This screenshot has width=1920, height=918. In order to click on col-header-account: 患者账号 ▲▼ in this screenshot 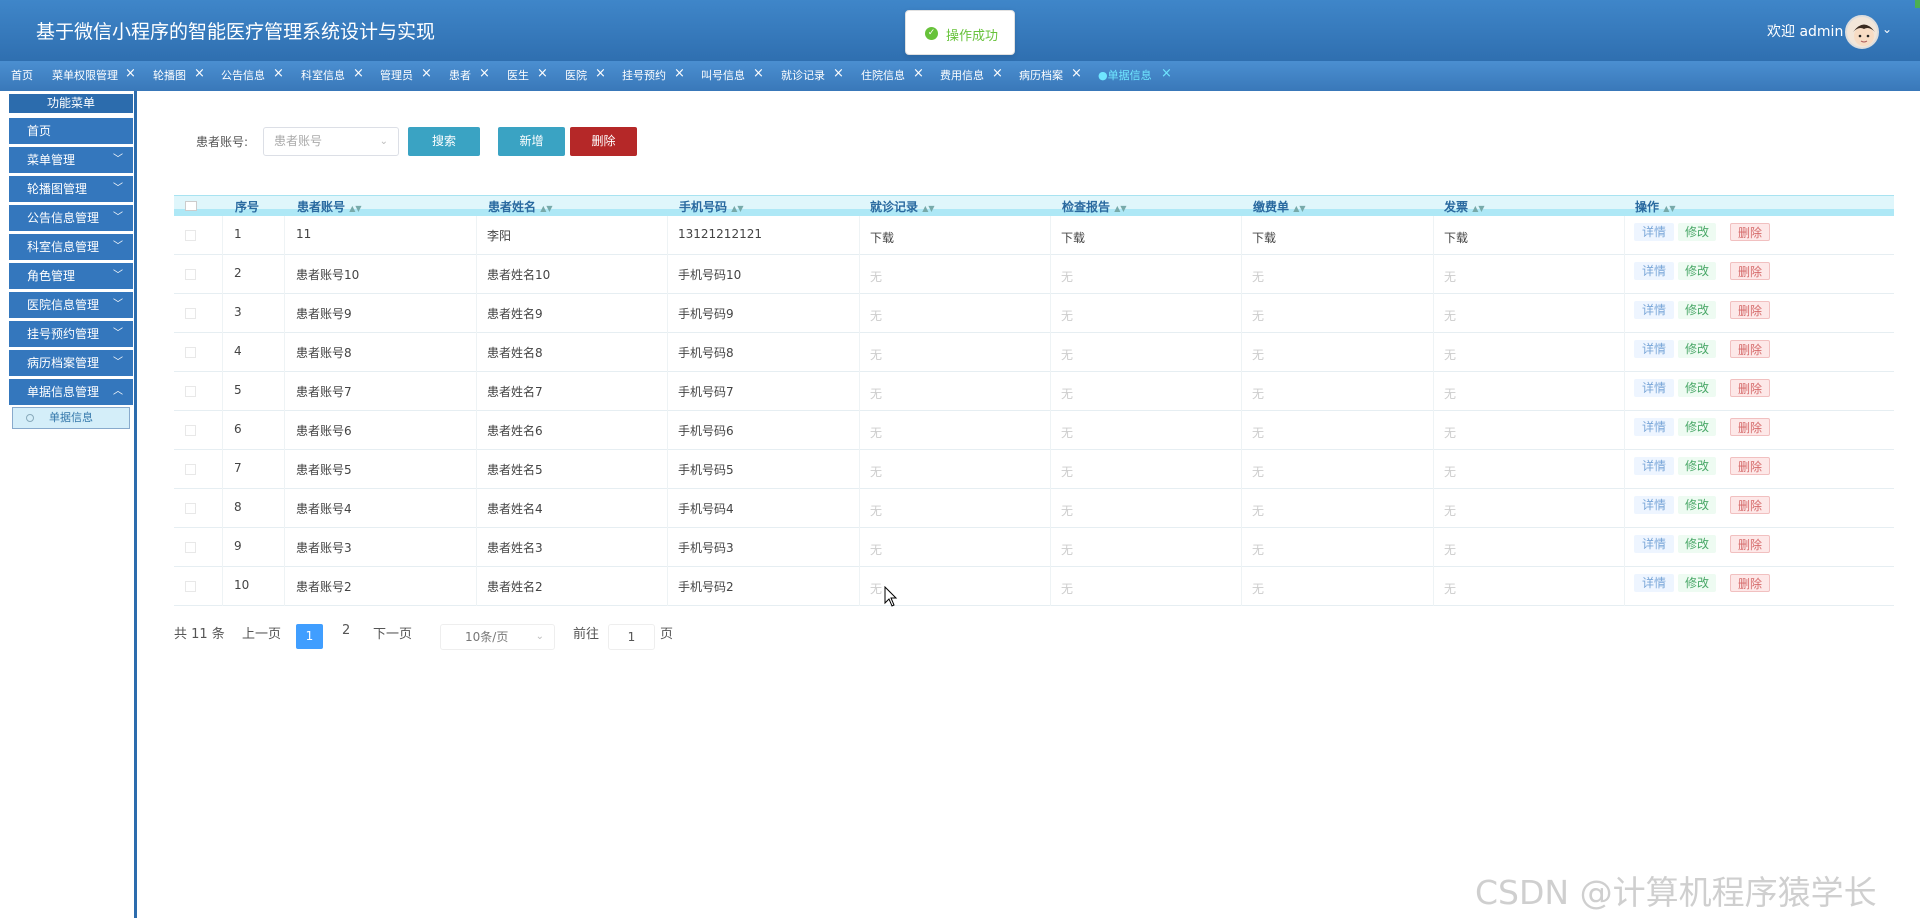, I will do `click(329, 206)`.